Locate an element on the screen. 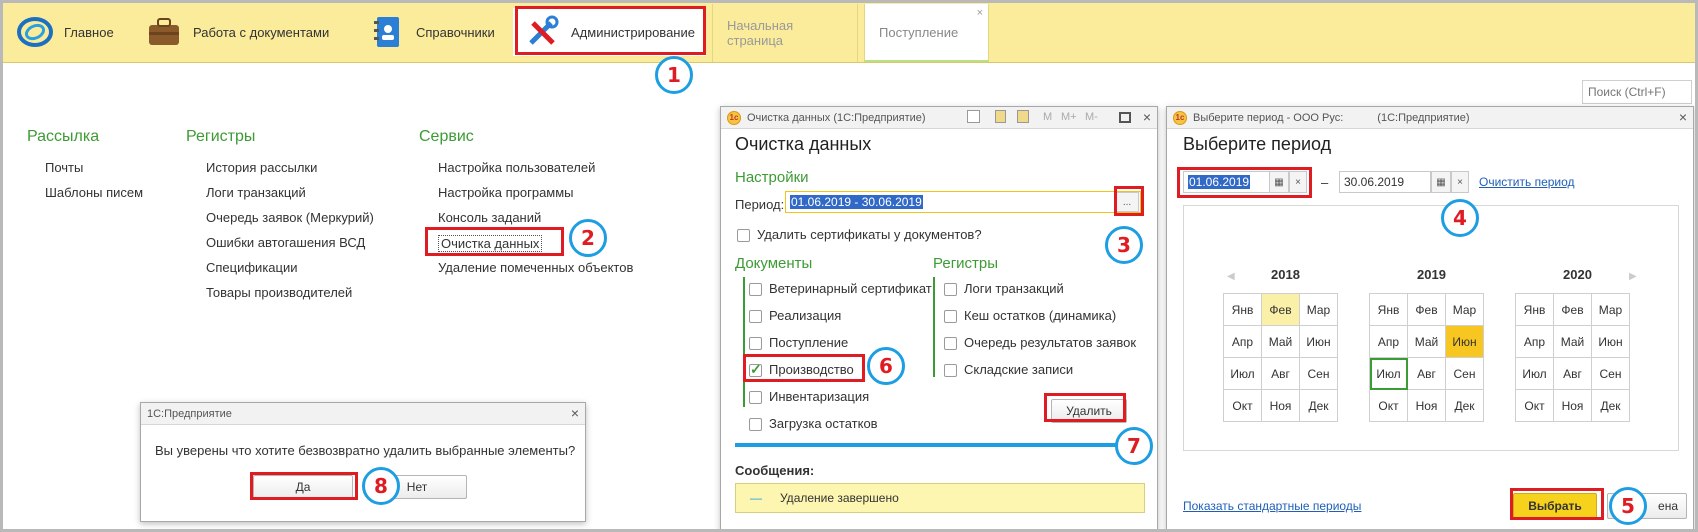 This screenshot has width=1698, height=532. reg-logs-checkbox is located at coordinates (950, 289).